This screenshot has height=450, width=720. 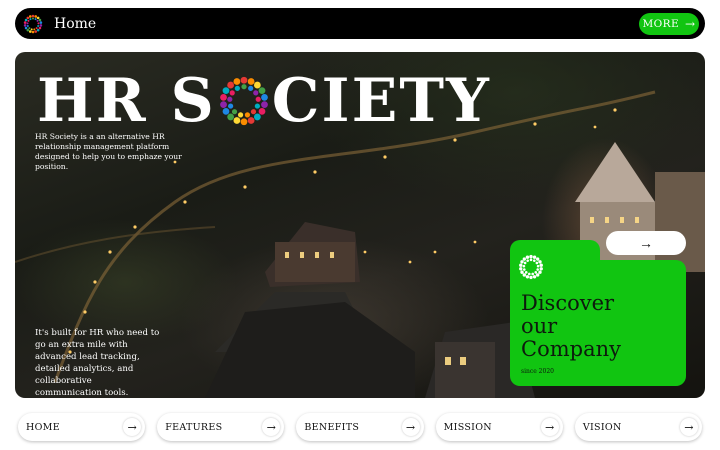 I want to click on card-title: Discover our Company, so click(x=571, y=326).